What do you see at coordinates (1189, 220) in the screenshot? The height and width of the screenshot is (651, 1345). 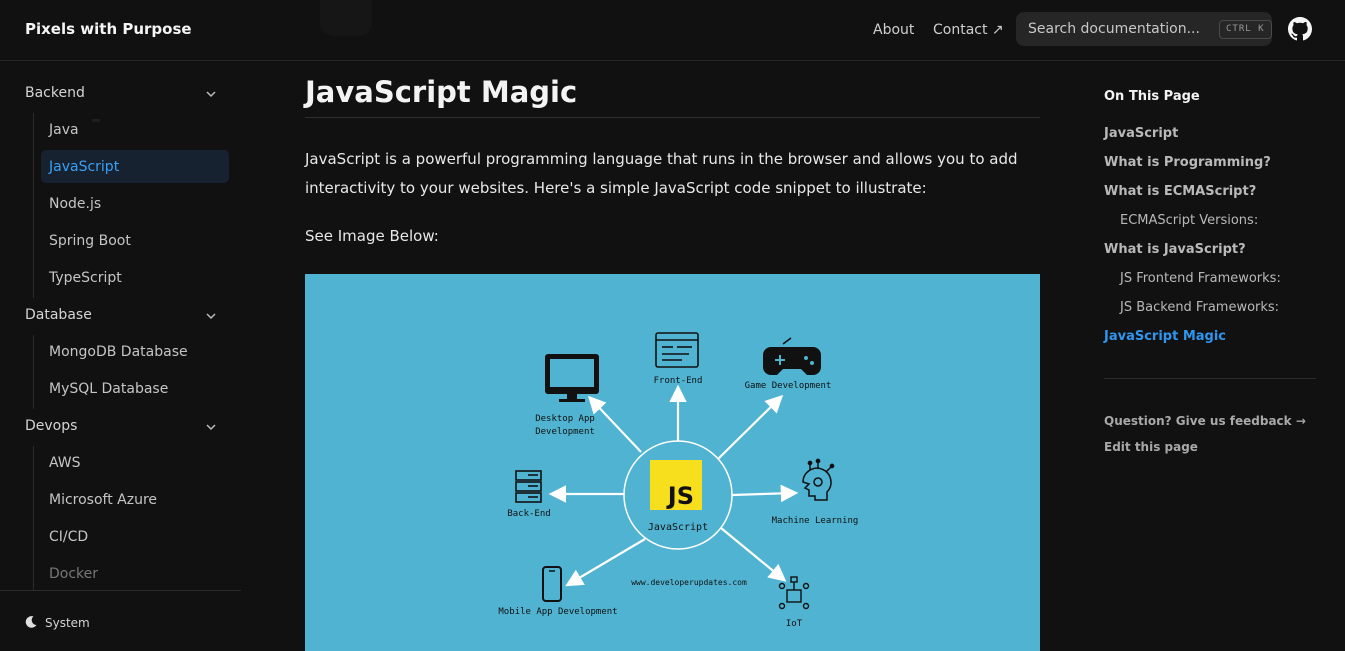 I see `toc-item: ECMAScript Versions:` at bounding box center [1189, 220].